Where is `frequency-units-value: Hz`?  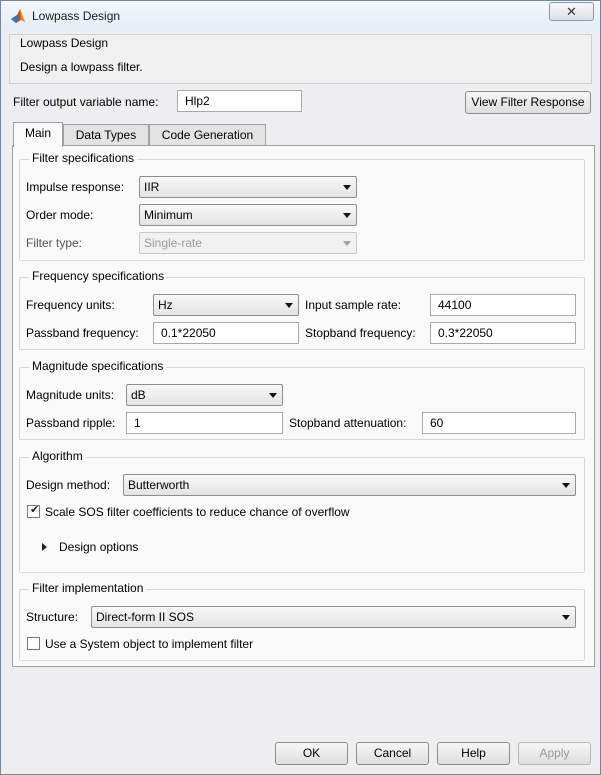 frequency-units-value: Hz is located at coordinates (165, 305).